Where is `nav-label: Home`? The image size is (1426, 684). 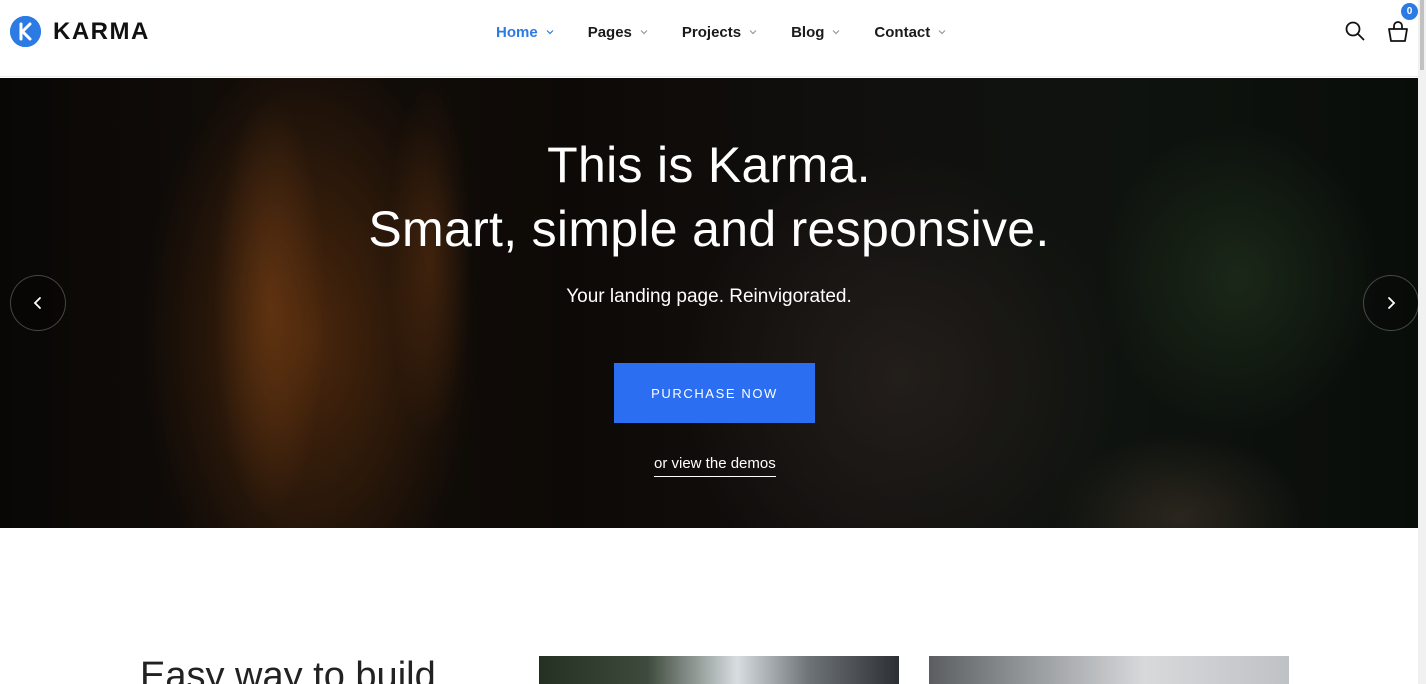 nav-label: Home is located at coordinates (517, 32).